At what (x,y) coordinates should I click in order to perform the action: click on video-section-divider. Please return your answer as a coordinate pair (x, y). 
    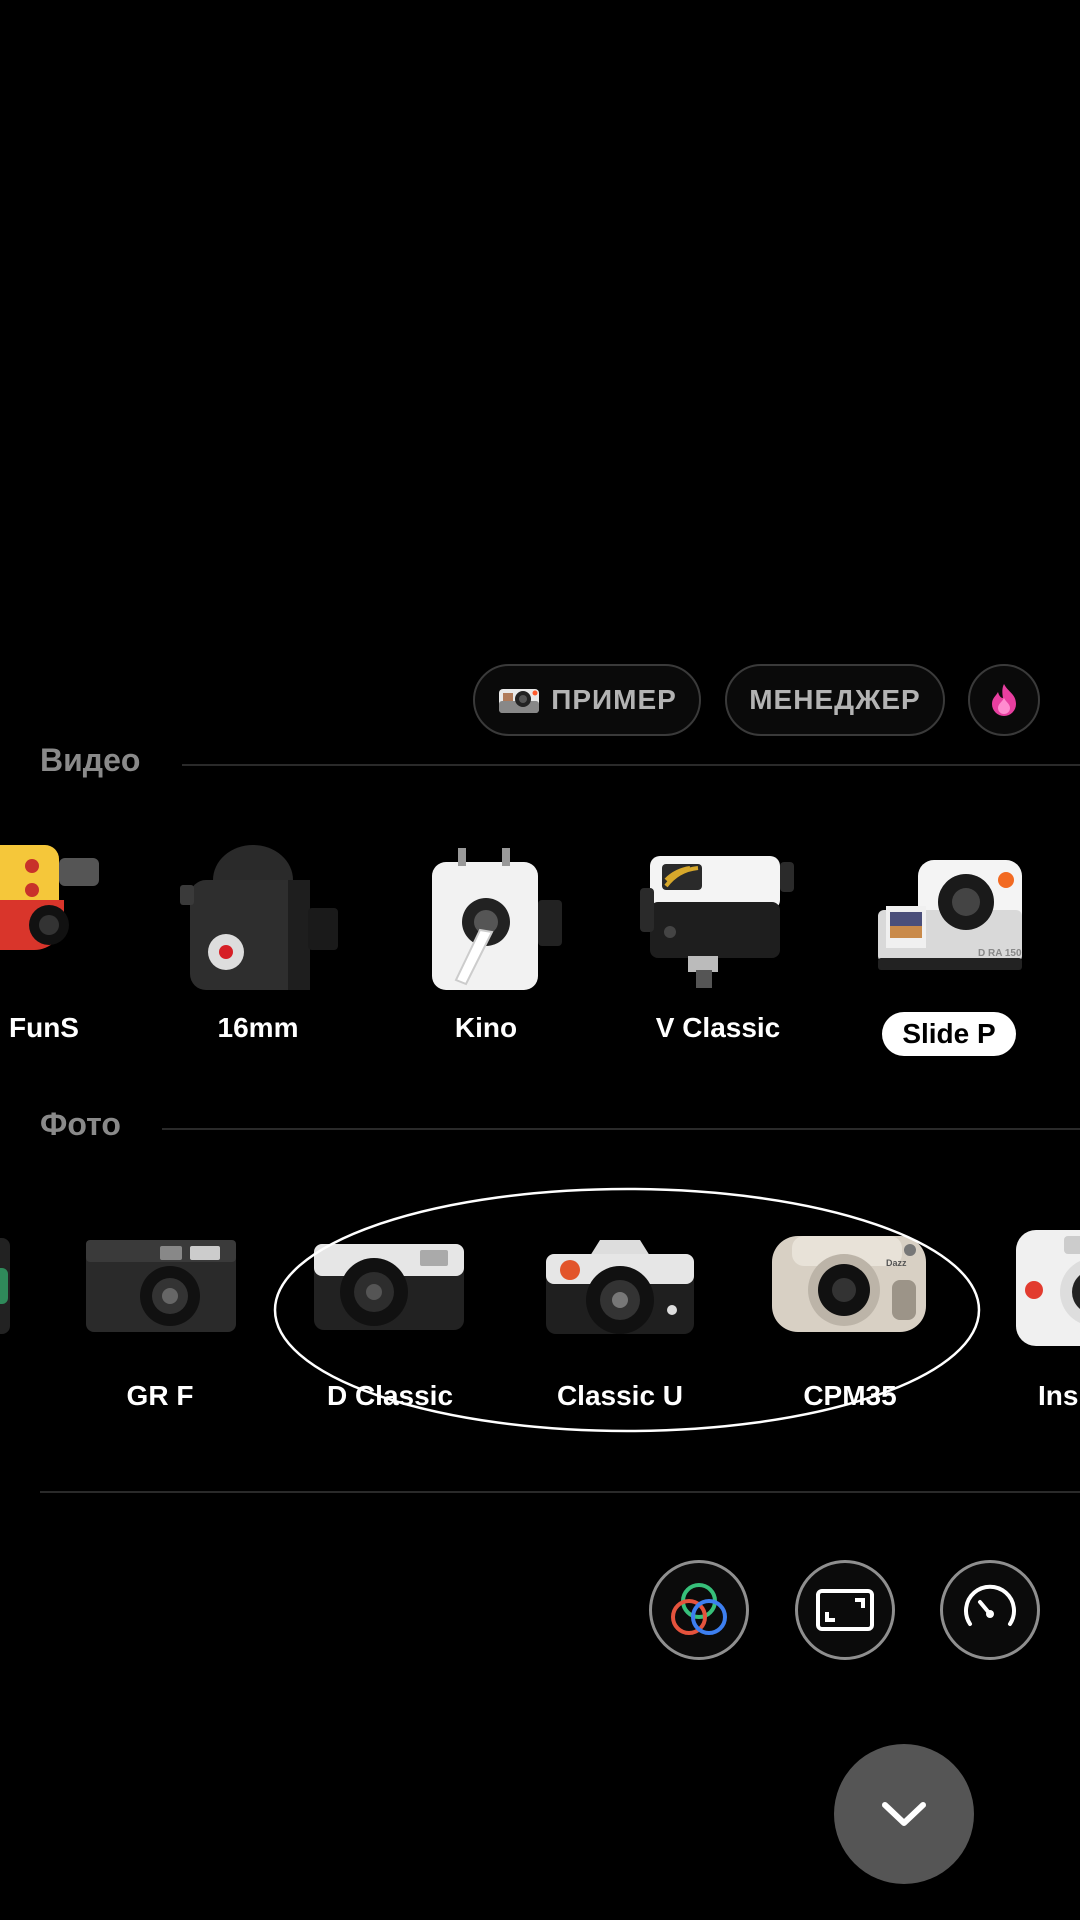
    Looking at the image, I should click on (631, 765).